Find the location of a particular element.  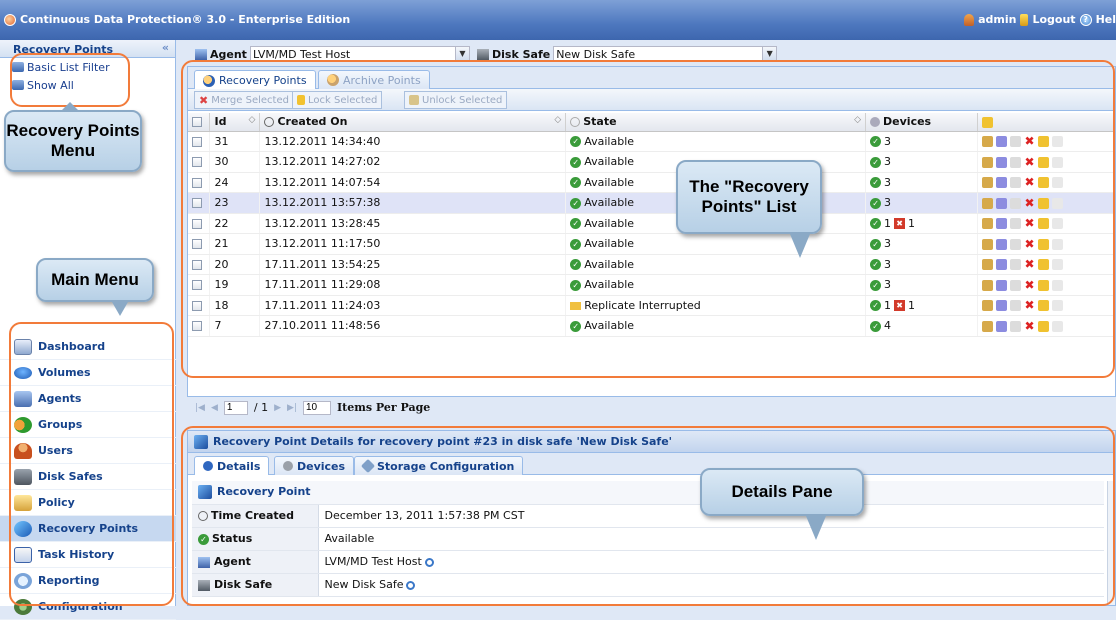

menu-item-configuration: Configuration is located at coordinates (88, 607).